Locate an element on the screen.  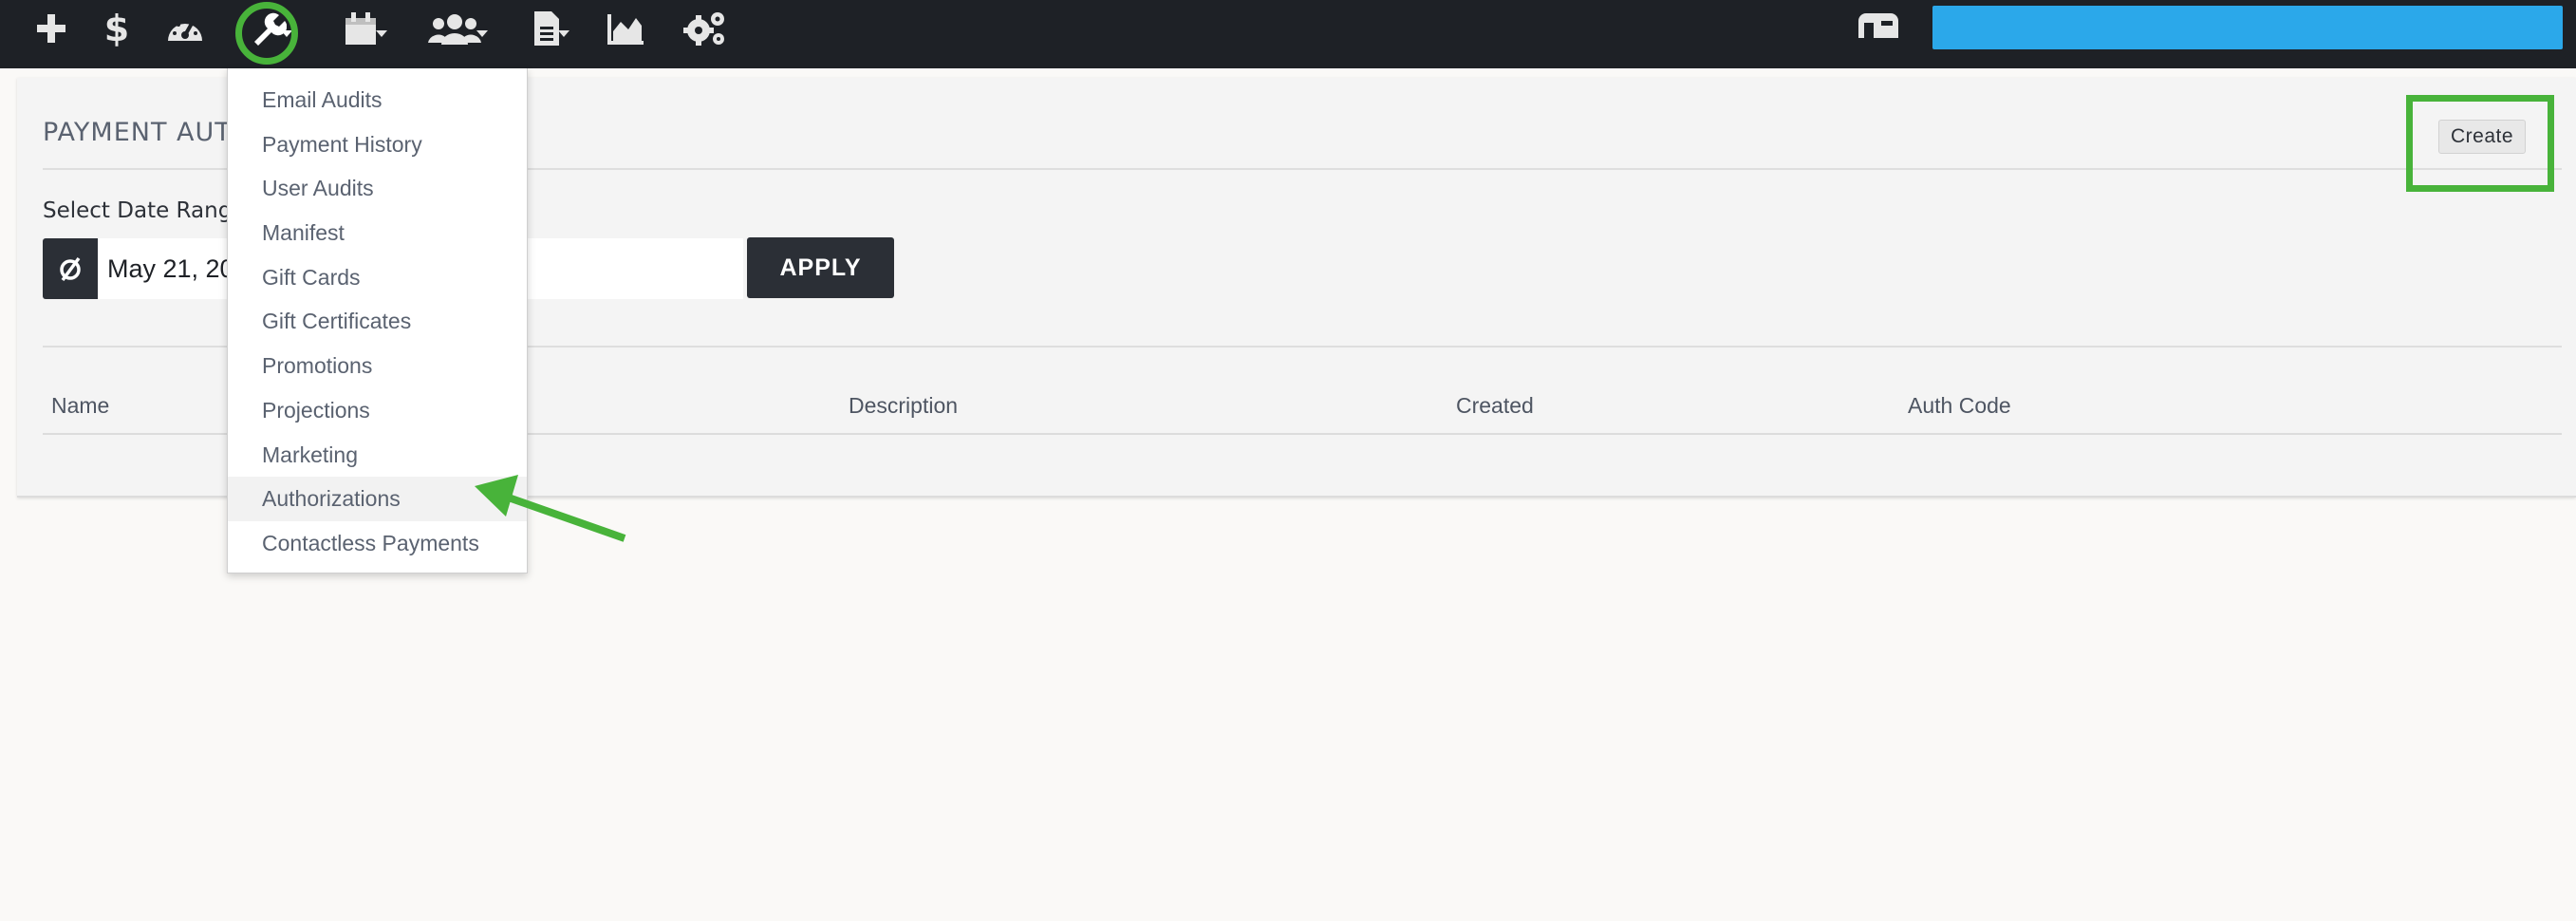
mailbox-icon is located at coordinates (1878, 25).